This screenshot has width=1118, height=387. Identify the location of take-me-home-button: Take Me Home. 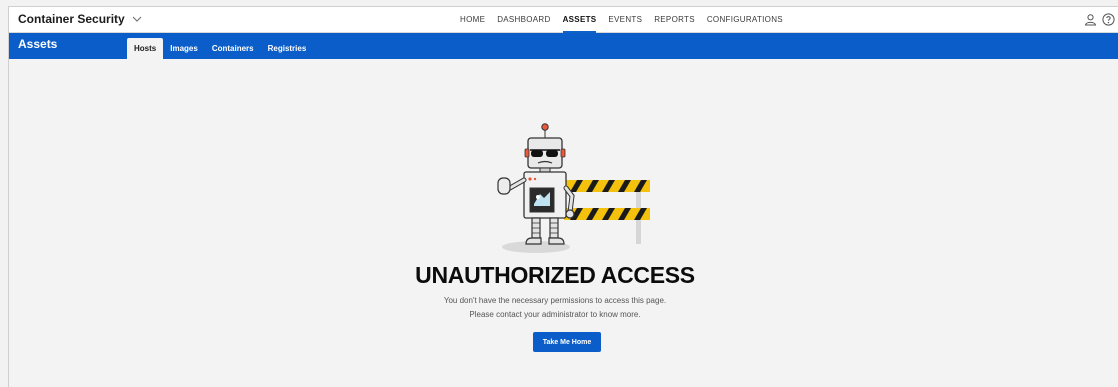
(567, 342).